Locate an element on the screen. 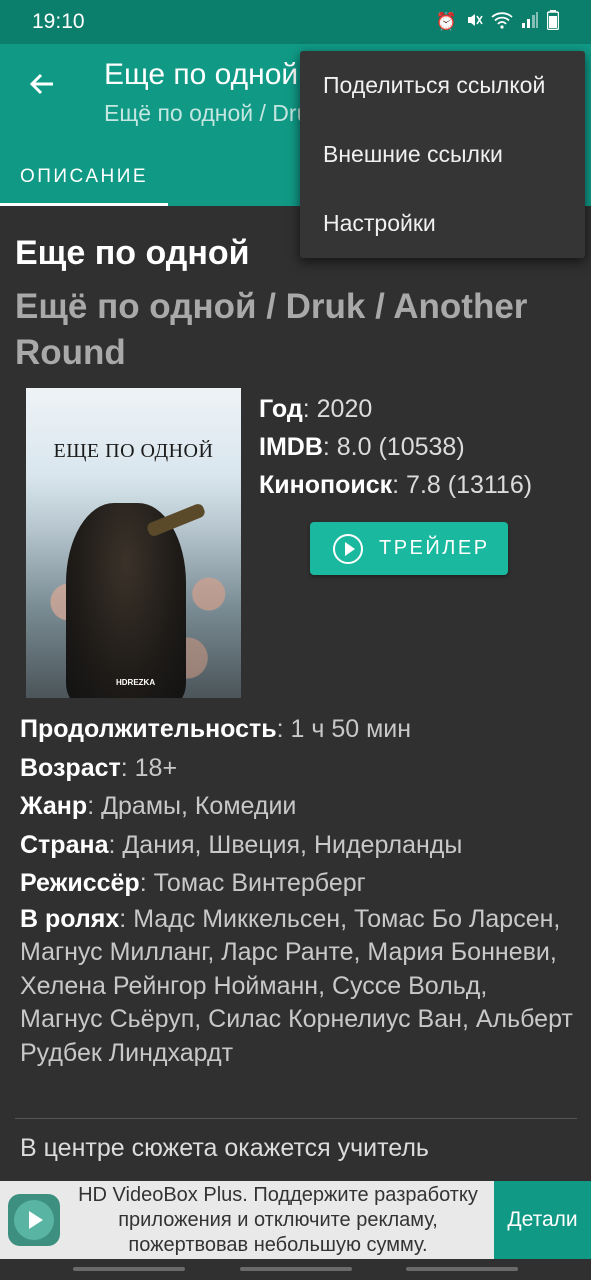 The height and width of the screenshot is (1280, 591). app-logo-icon is located at coordinates (34, 1220).